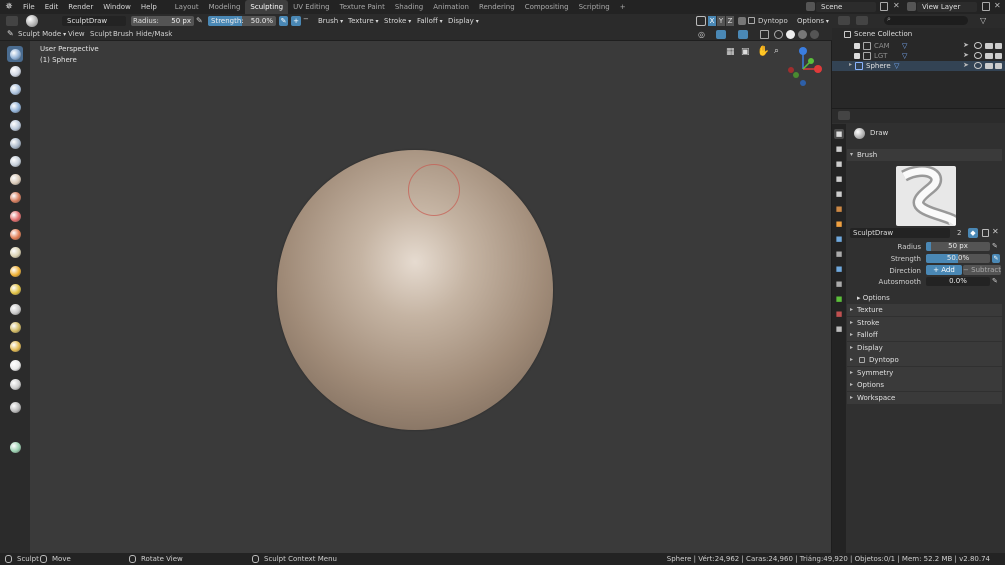 This screenshot has height=565, width=1005. What do you see at coordinates (983, 20) in the screenshot?
I see `filter-icon: ▽` at bounding box center [983, 20].